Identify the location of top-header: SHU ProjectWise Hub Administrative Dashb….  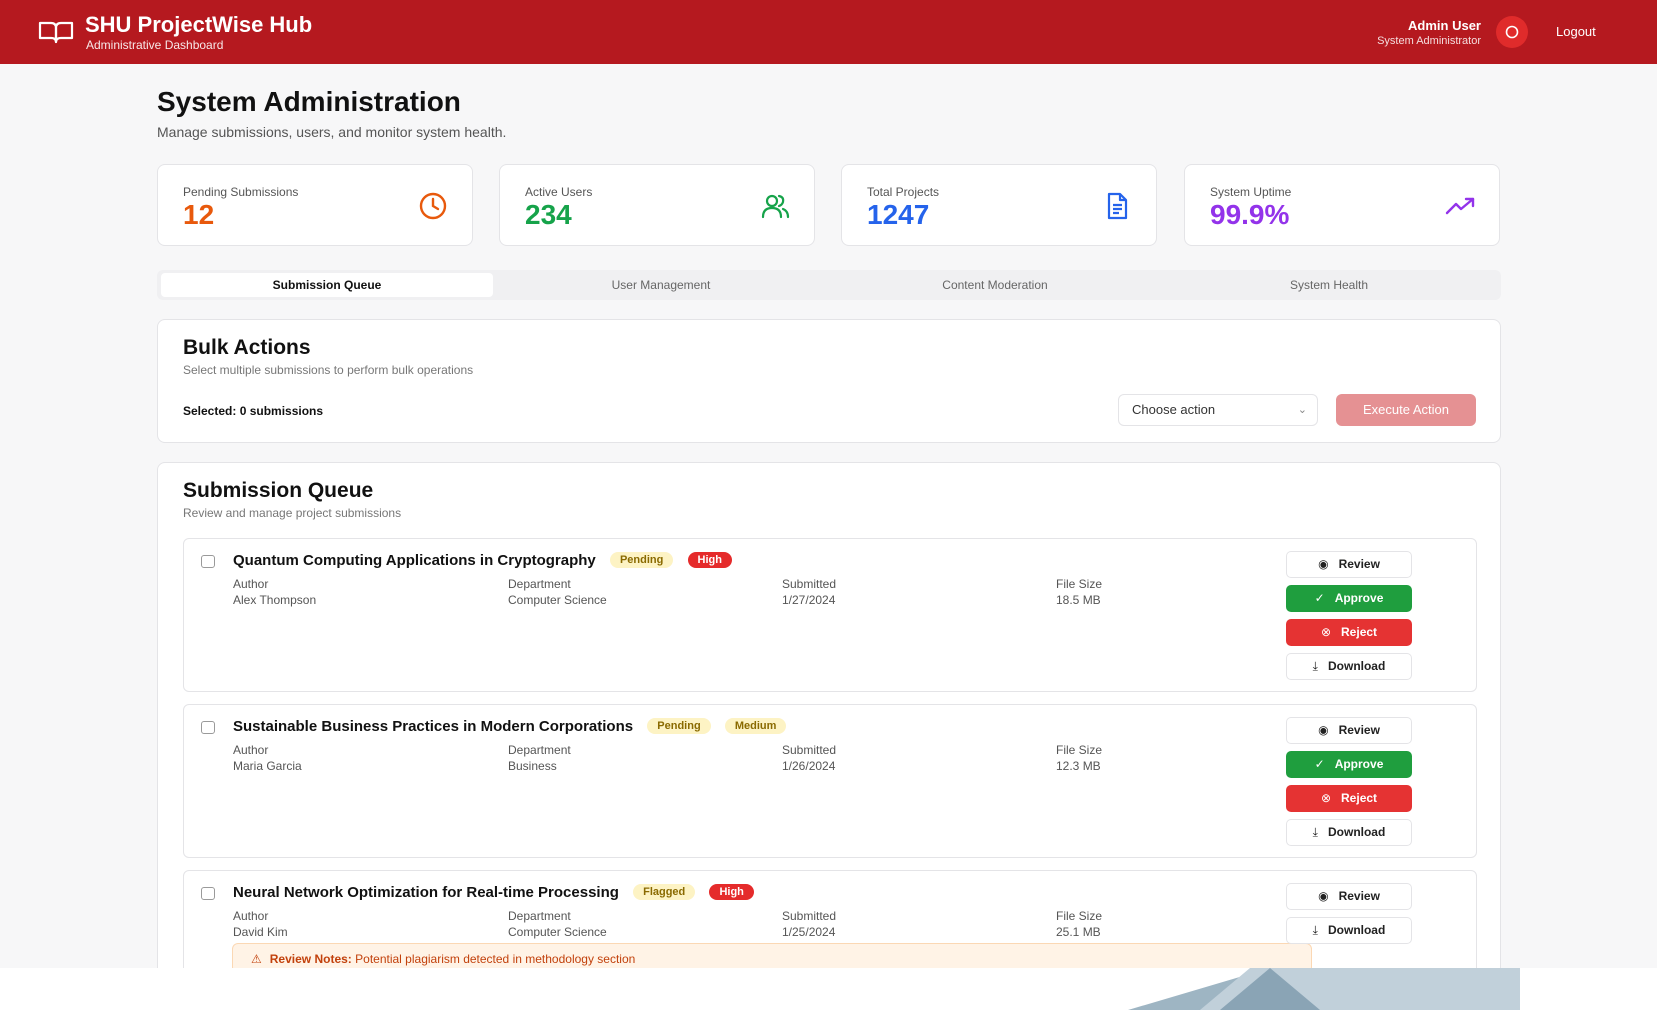
(828, 32).